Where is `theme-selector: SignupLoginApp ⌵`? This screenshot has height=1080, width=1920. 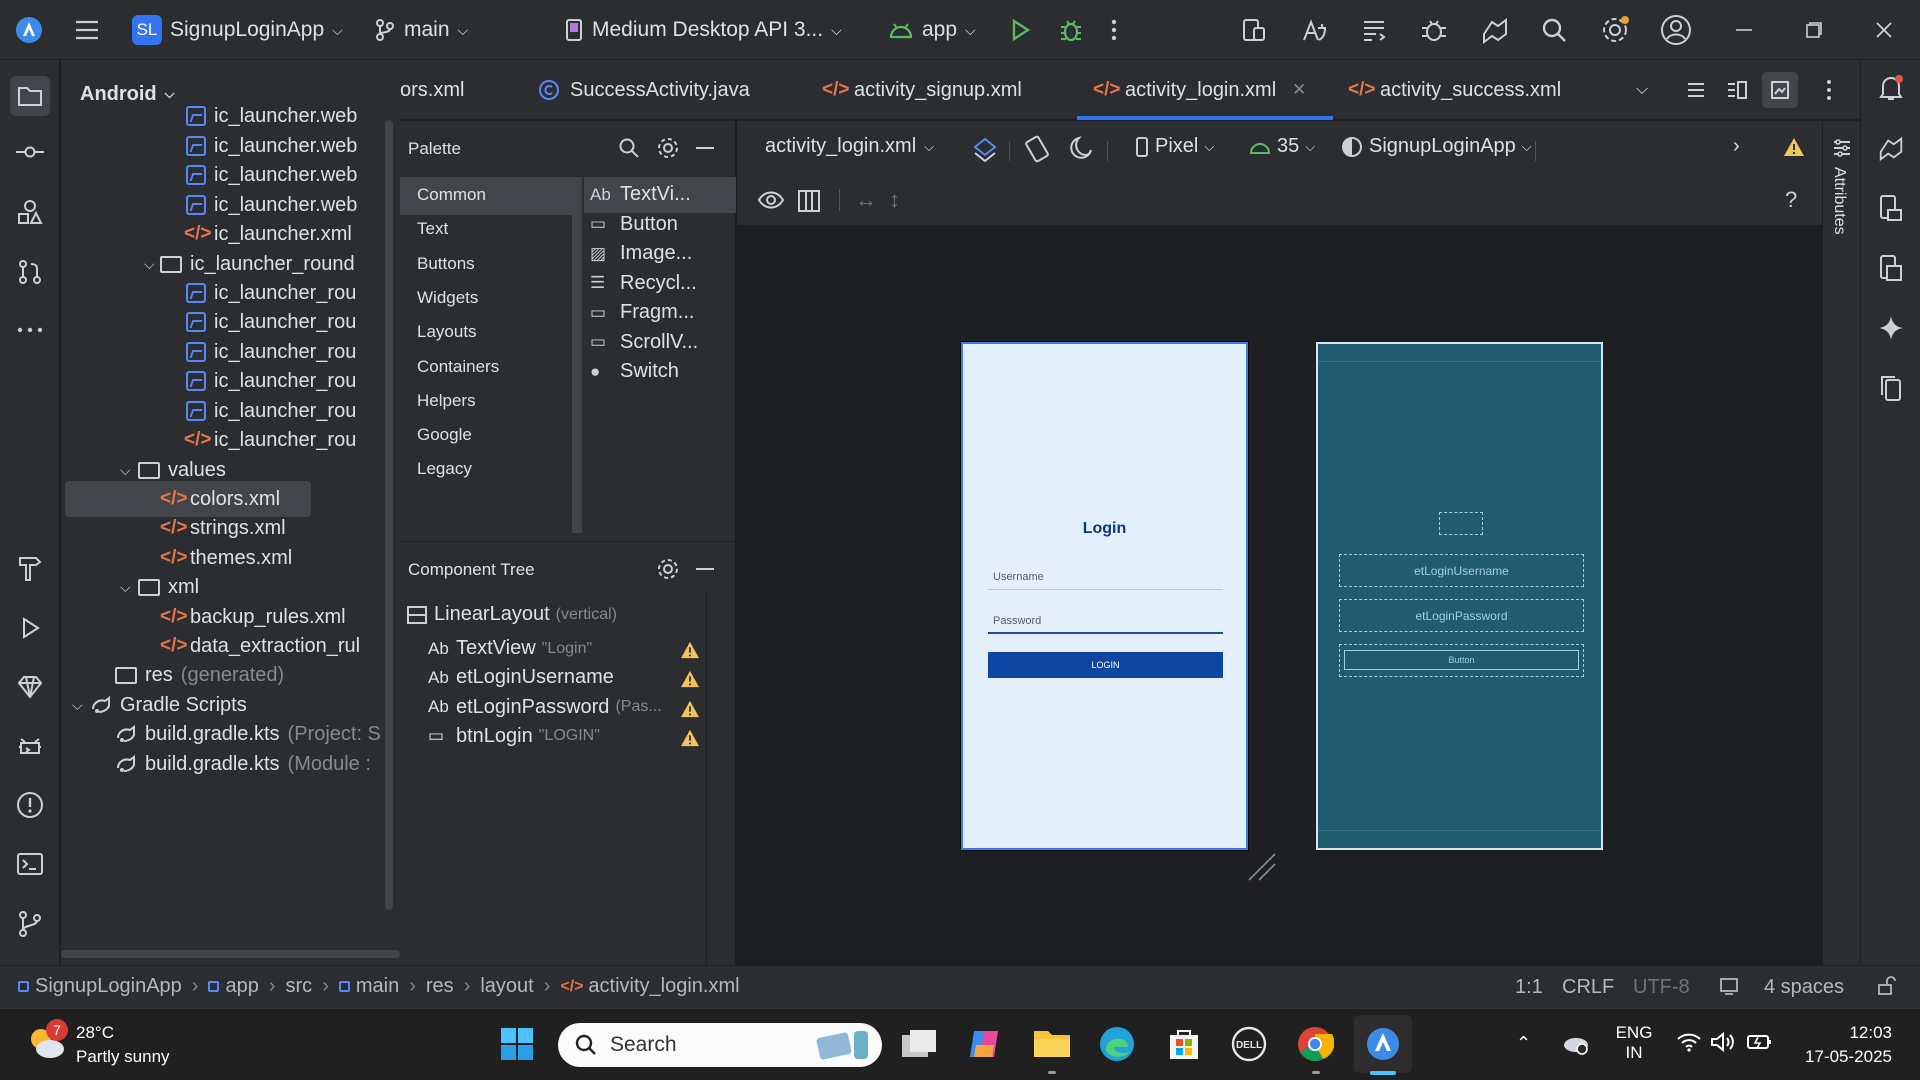
theme-selector: SignupLoginApp ⌵ is located at coordinates (1436, 146).